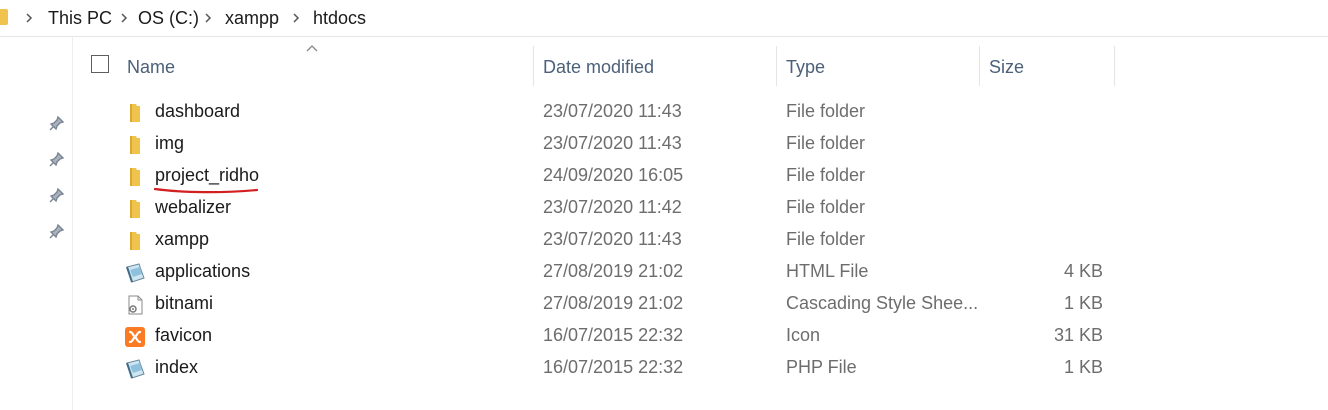 Image resolution: width=1328 pixels, height=410 pixels. Describe the element at coordinates (100, 64) in the screenshot. I see `select-all-checkbox` at that location.